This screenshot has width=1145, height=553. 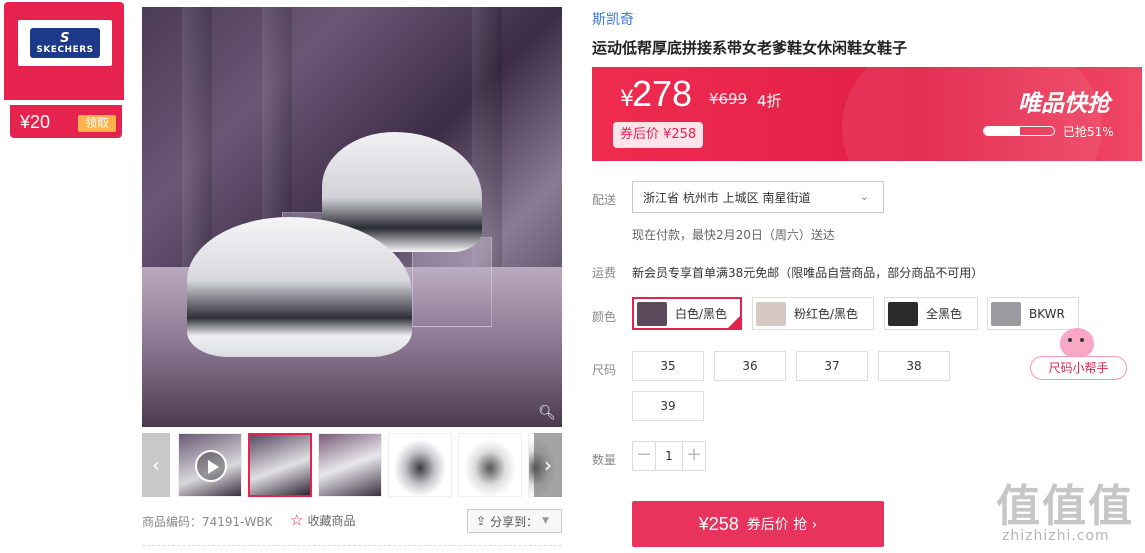 I want to click on selected-check-icon, so click(x=734, y=322).